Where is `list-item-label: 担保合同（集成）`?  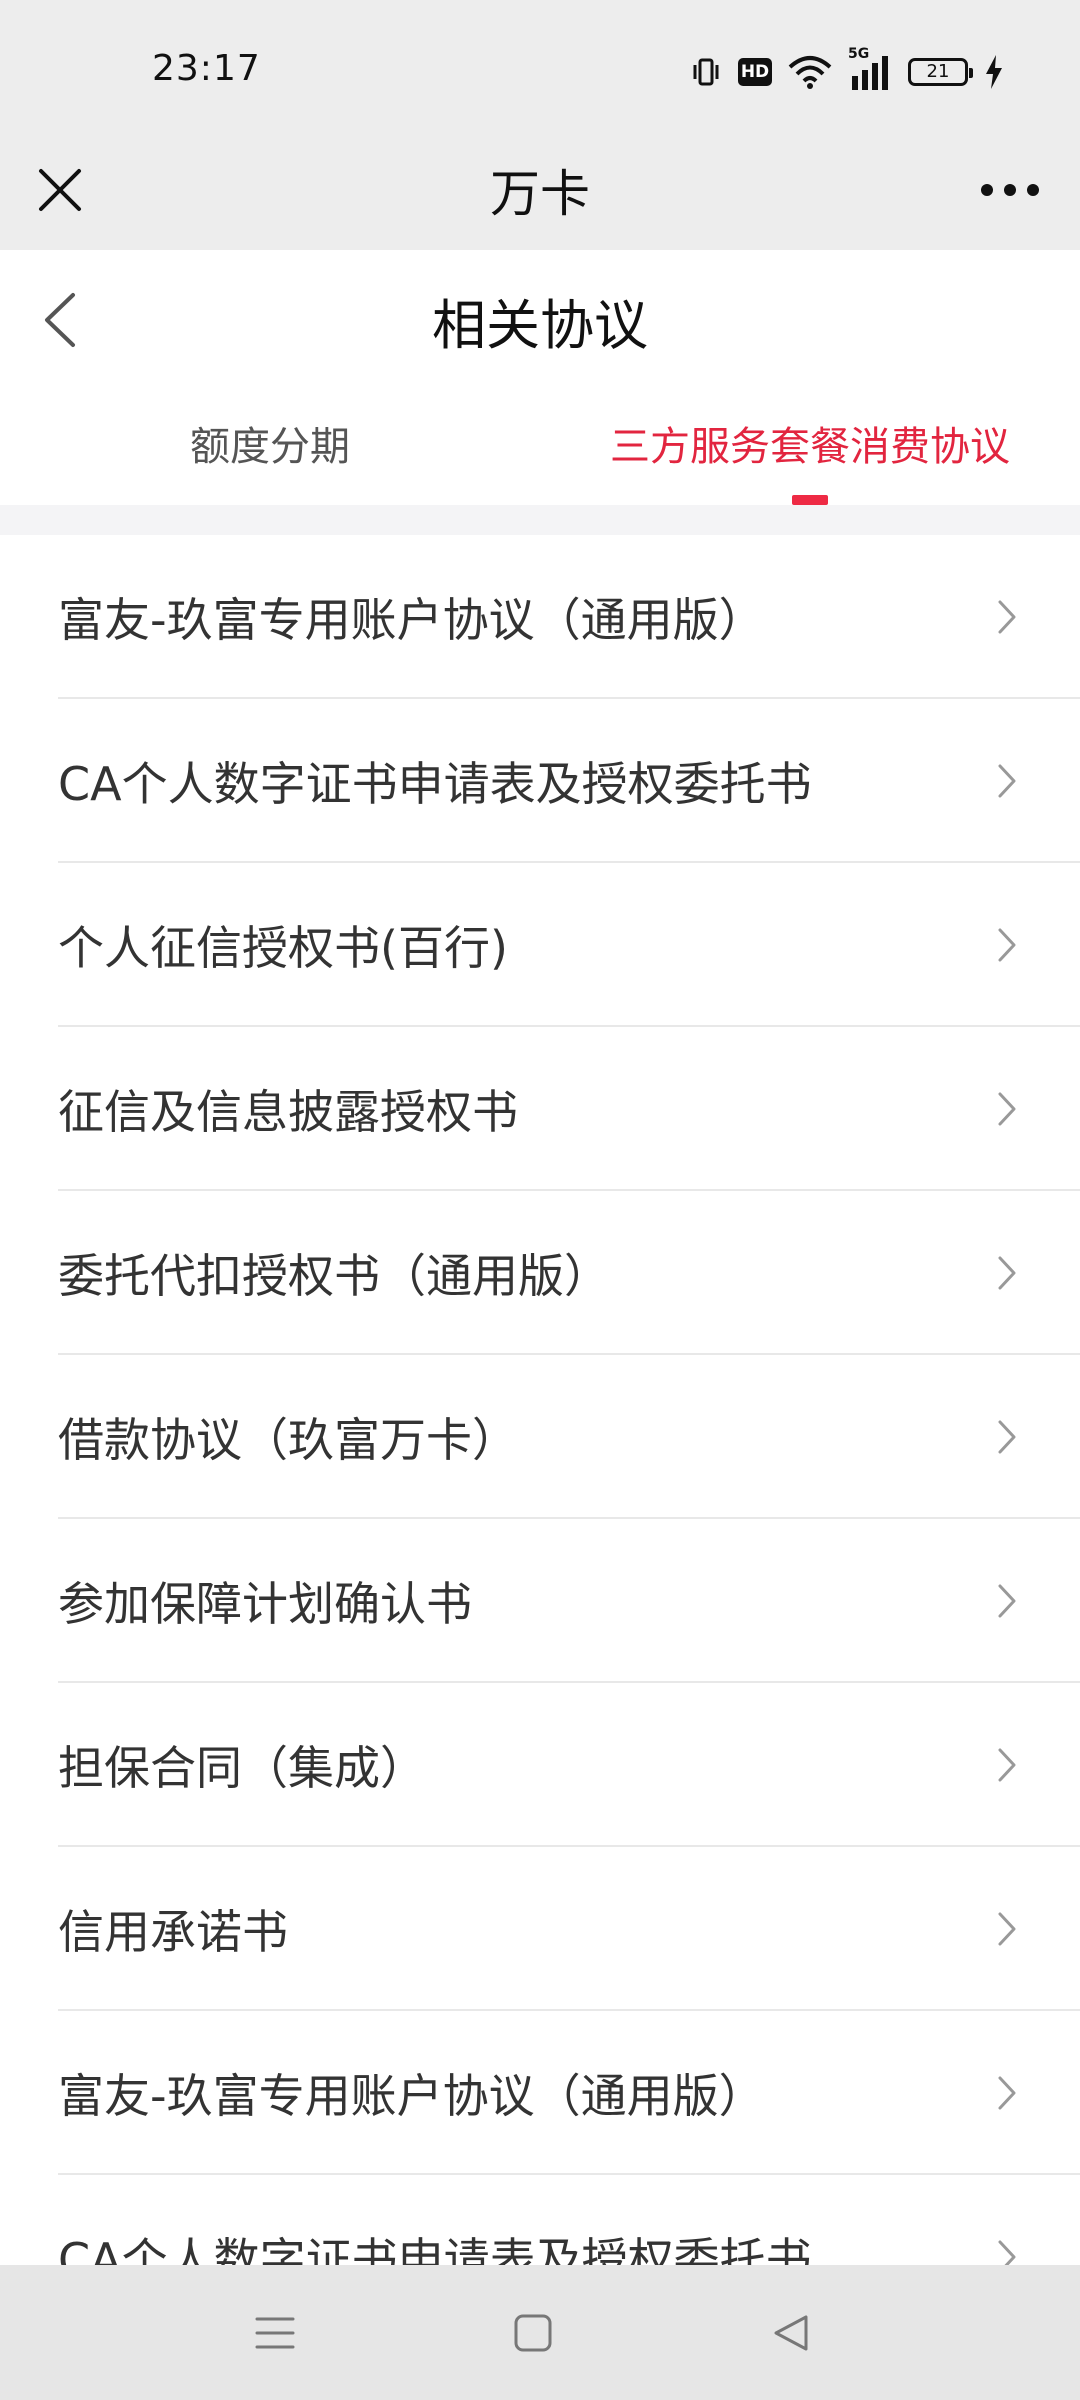 list-item-label: 担保合同（集成） is located at coordinates (242, 1768).